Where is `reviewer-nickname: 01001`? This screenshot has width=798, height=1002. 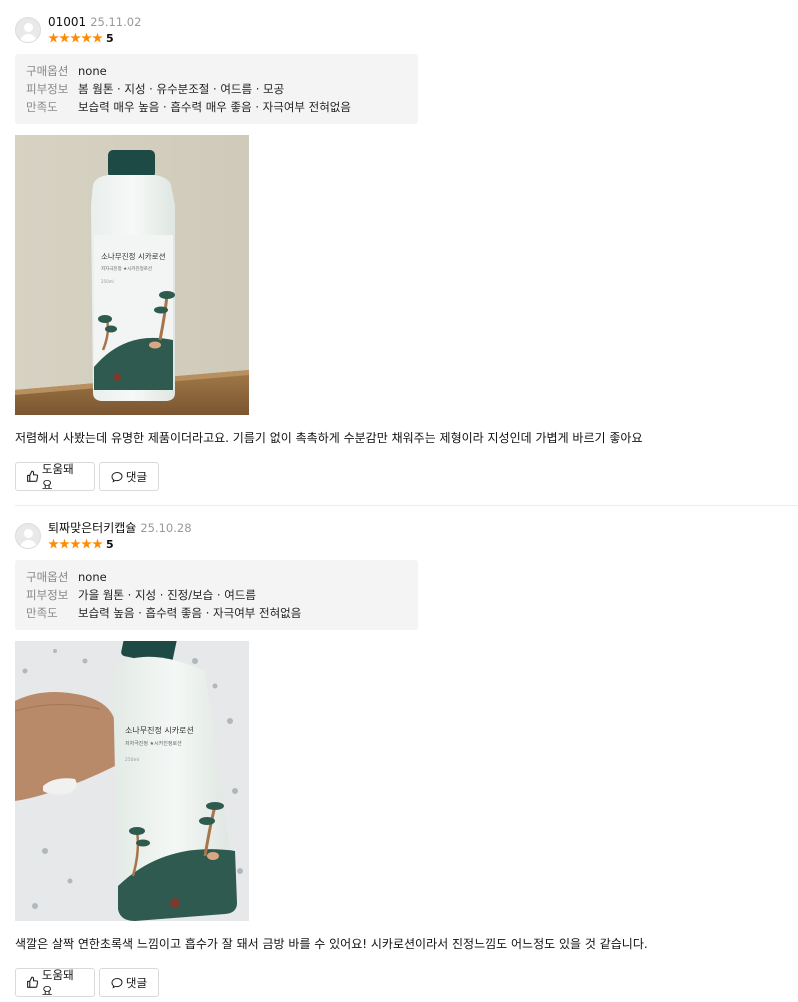 reviewer-nickname: 01001 is located at coordinates (67, 22).